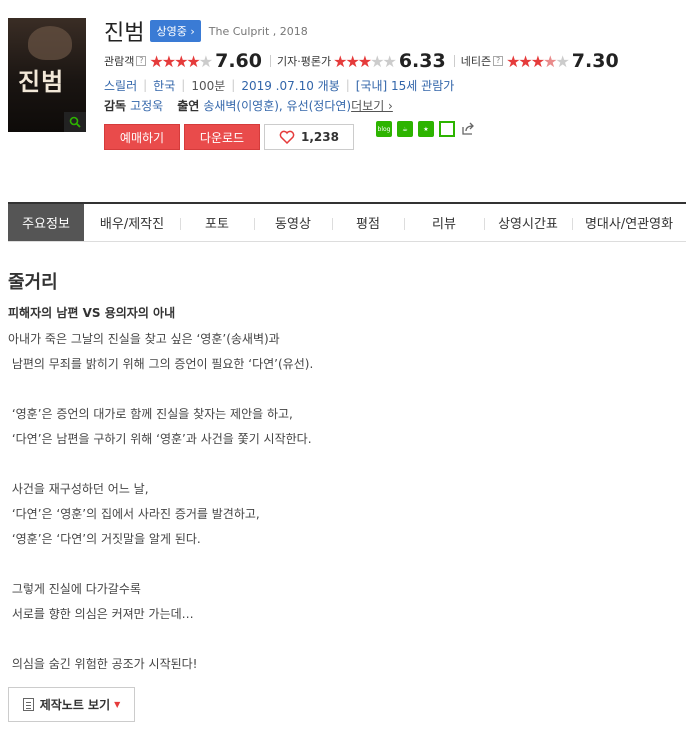  I want to click on production-note-button: 제작노트 보기 ▼, so click(71, 704).